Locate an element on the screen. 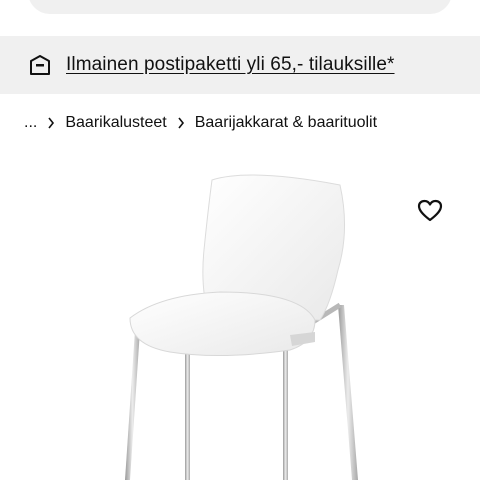 Image resolution: width=480 pixels, height=480 pixels. heart-outline-icon is located at coordinates (430, 213).